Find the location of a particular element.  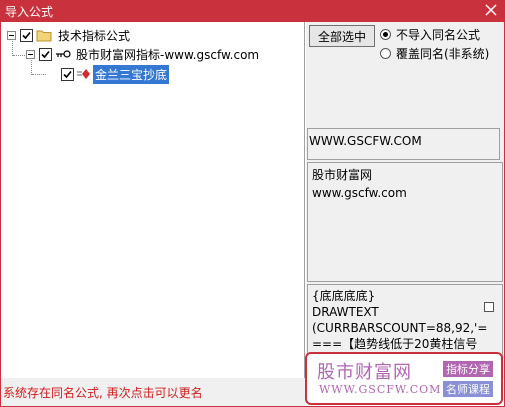

status-bar: 系统存在同名公式, 再次点击可以更名 is located at coordinates (153, 392).